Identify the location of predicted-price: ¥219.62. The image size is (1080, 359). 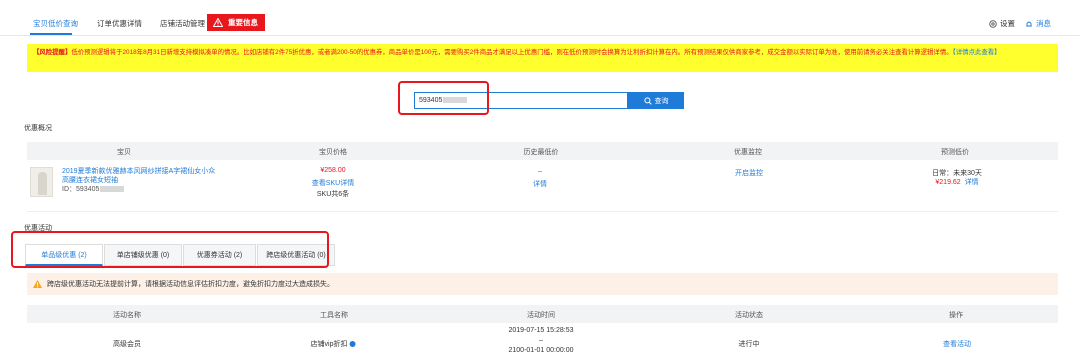
(948, 182).